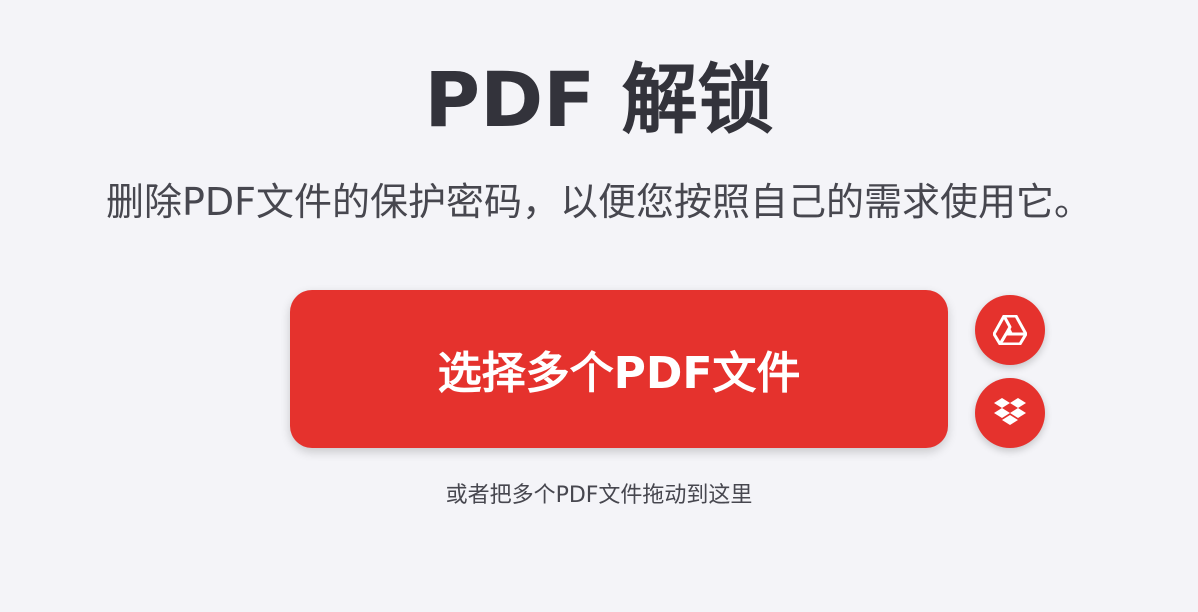 The width and height of the screenshot is (1198, 612). I want to click on page-title: PDF 解锁, so click(599, 99).